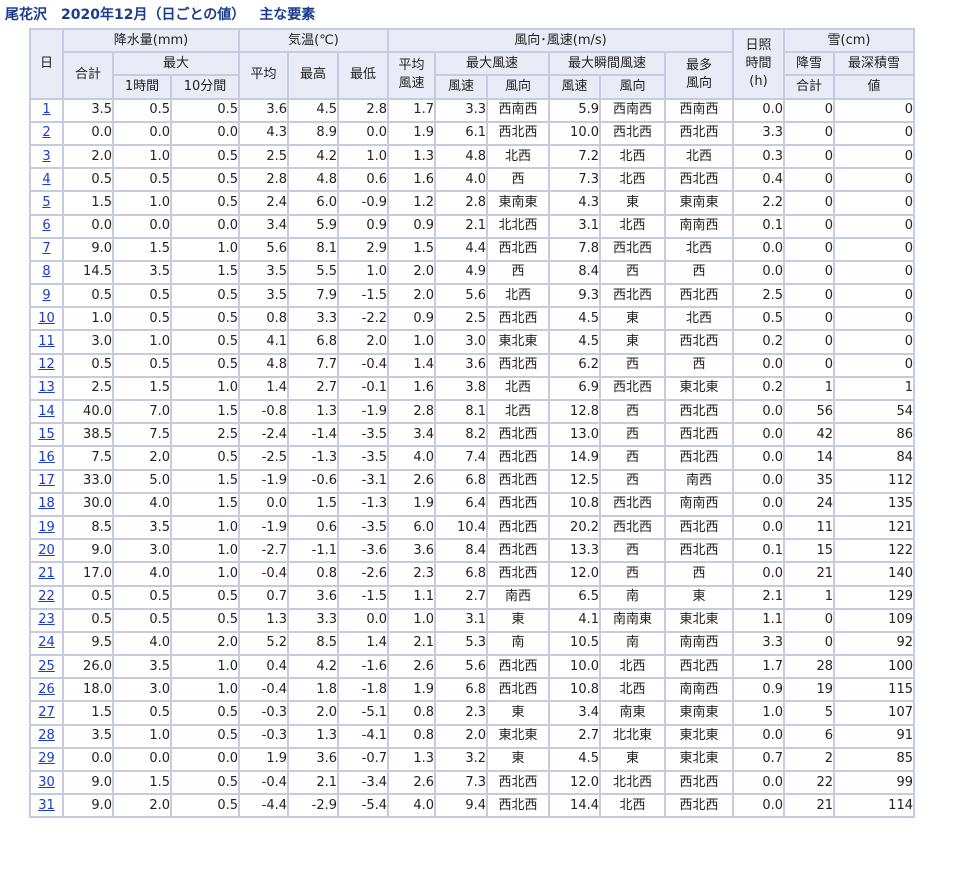 Image resolution: width=953 pixels, height=885 pixels. Describe the element at coordinates (411, 667) in the screenshot. I see `cell-wind-avg: 2.6` at that location.